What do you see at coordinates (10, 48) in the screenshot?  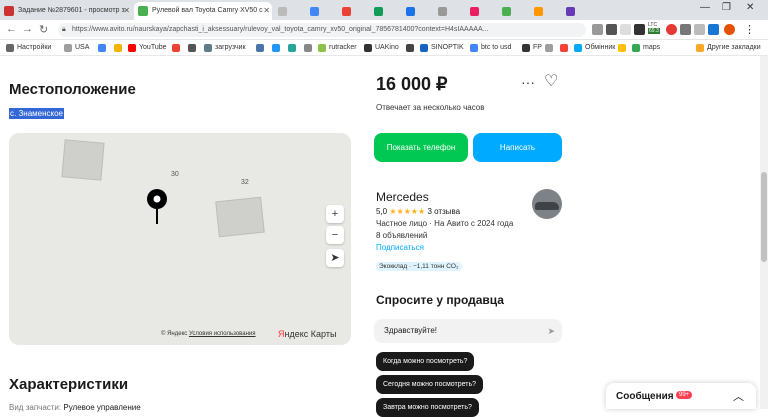 I see `gear-icon` at bounding box center [10, 48].